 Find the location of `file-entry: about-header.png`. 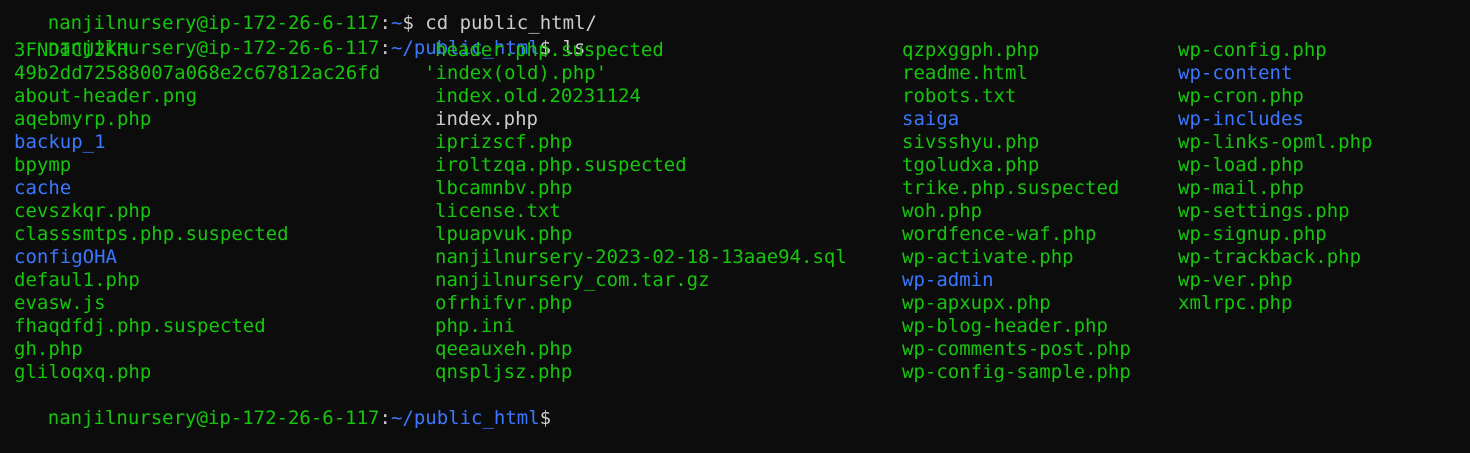

file-entry: about-header.png is located at coordinates (106, 96).